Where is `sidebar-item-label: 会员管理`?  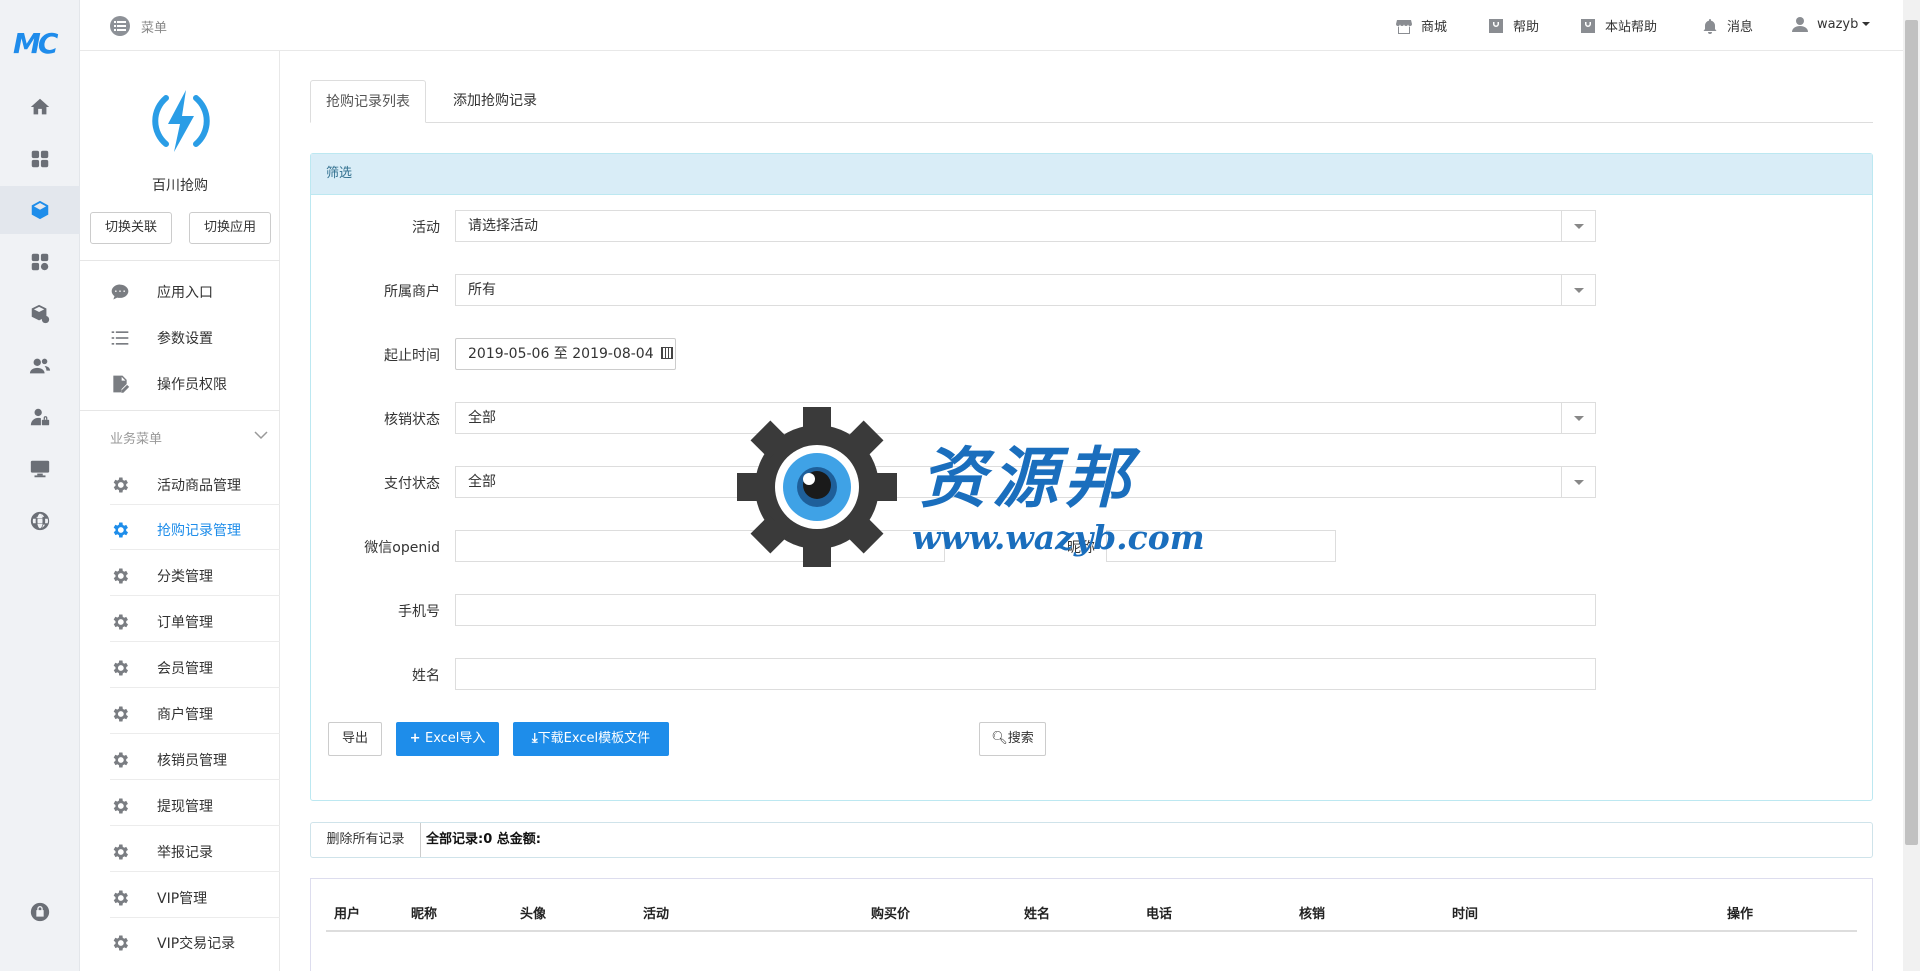
sidebar-item-label: 会员管理 is located at coordinates (185, 668).